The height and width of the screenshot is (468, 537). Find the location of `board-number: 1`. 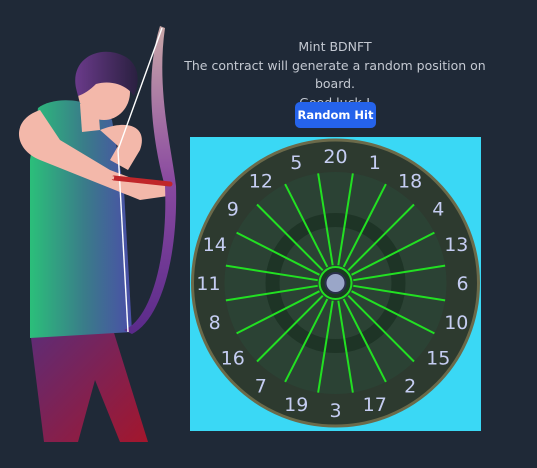

board-number: 1 is located at coordinates (375, 163).